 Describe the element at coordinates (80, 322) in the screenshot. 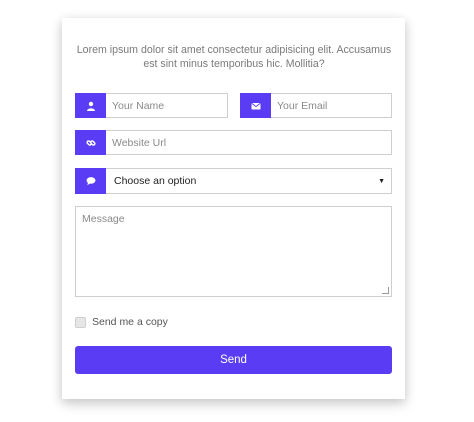

I see `send-copy-checkbox` at that location.